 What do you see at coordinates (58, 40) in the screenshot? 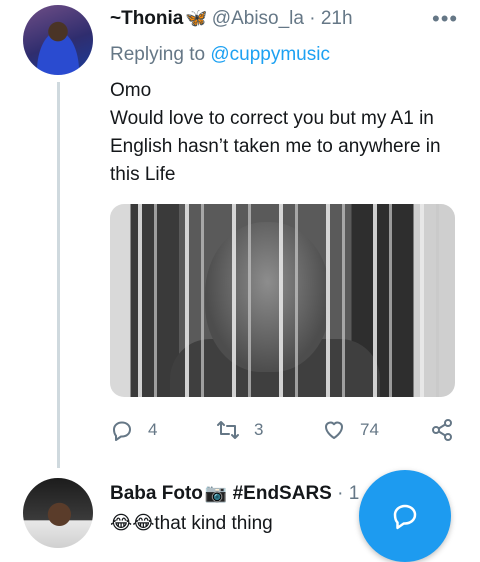
I see `avatar` at bounding box center [58, 40].